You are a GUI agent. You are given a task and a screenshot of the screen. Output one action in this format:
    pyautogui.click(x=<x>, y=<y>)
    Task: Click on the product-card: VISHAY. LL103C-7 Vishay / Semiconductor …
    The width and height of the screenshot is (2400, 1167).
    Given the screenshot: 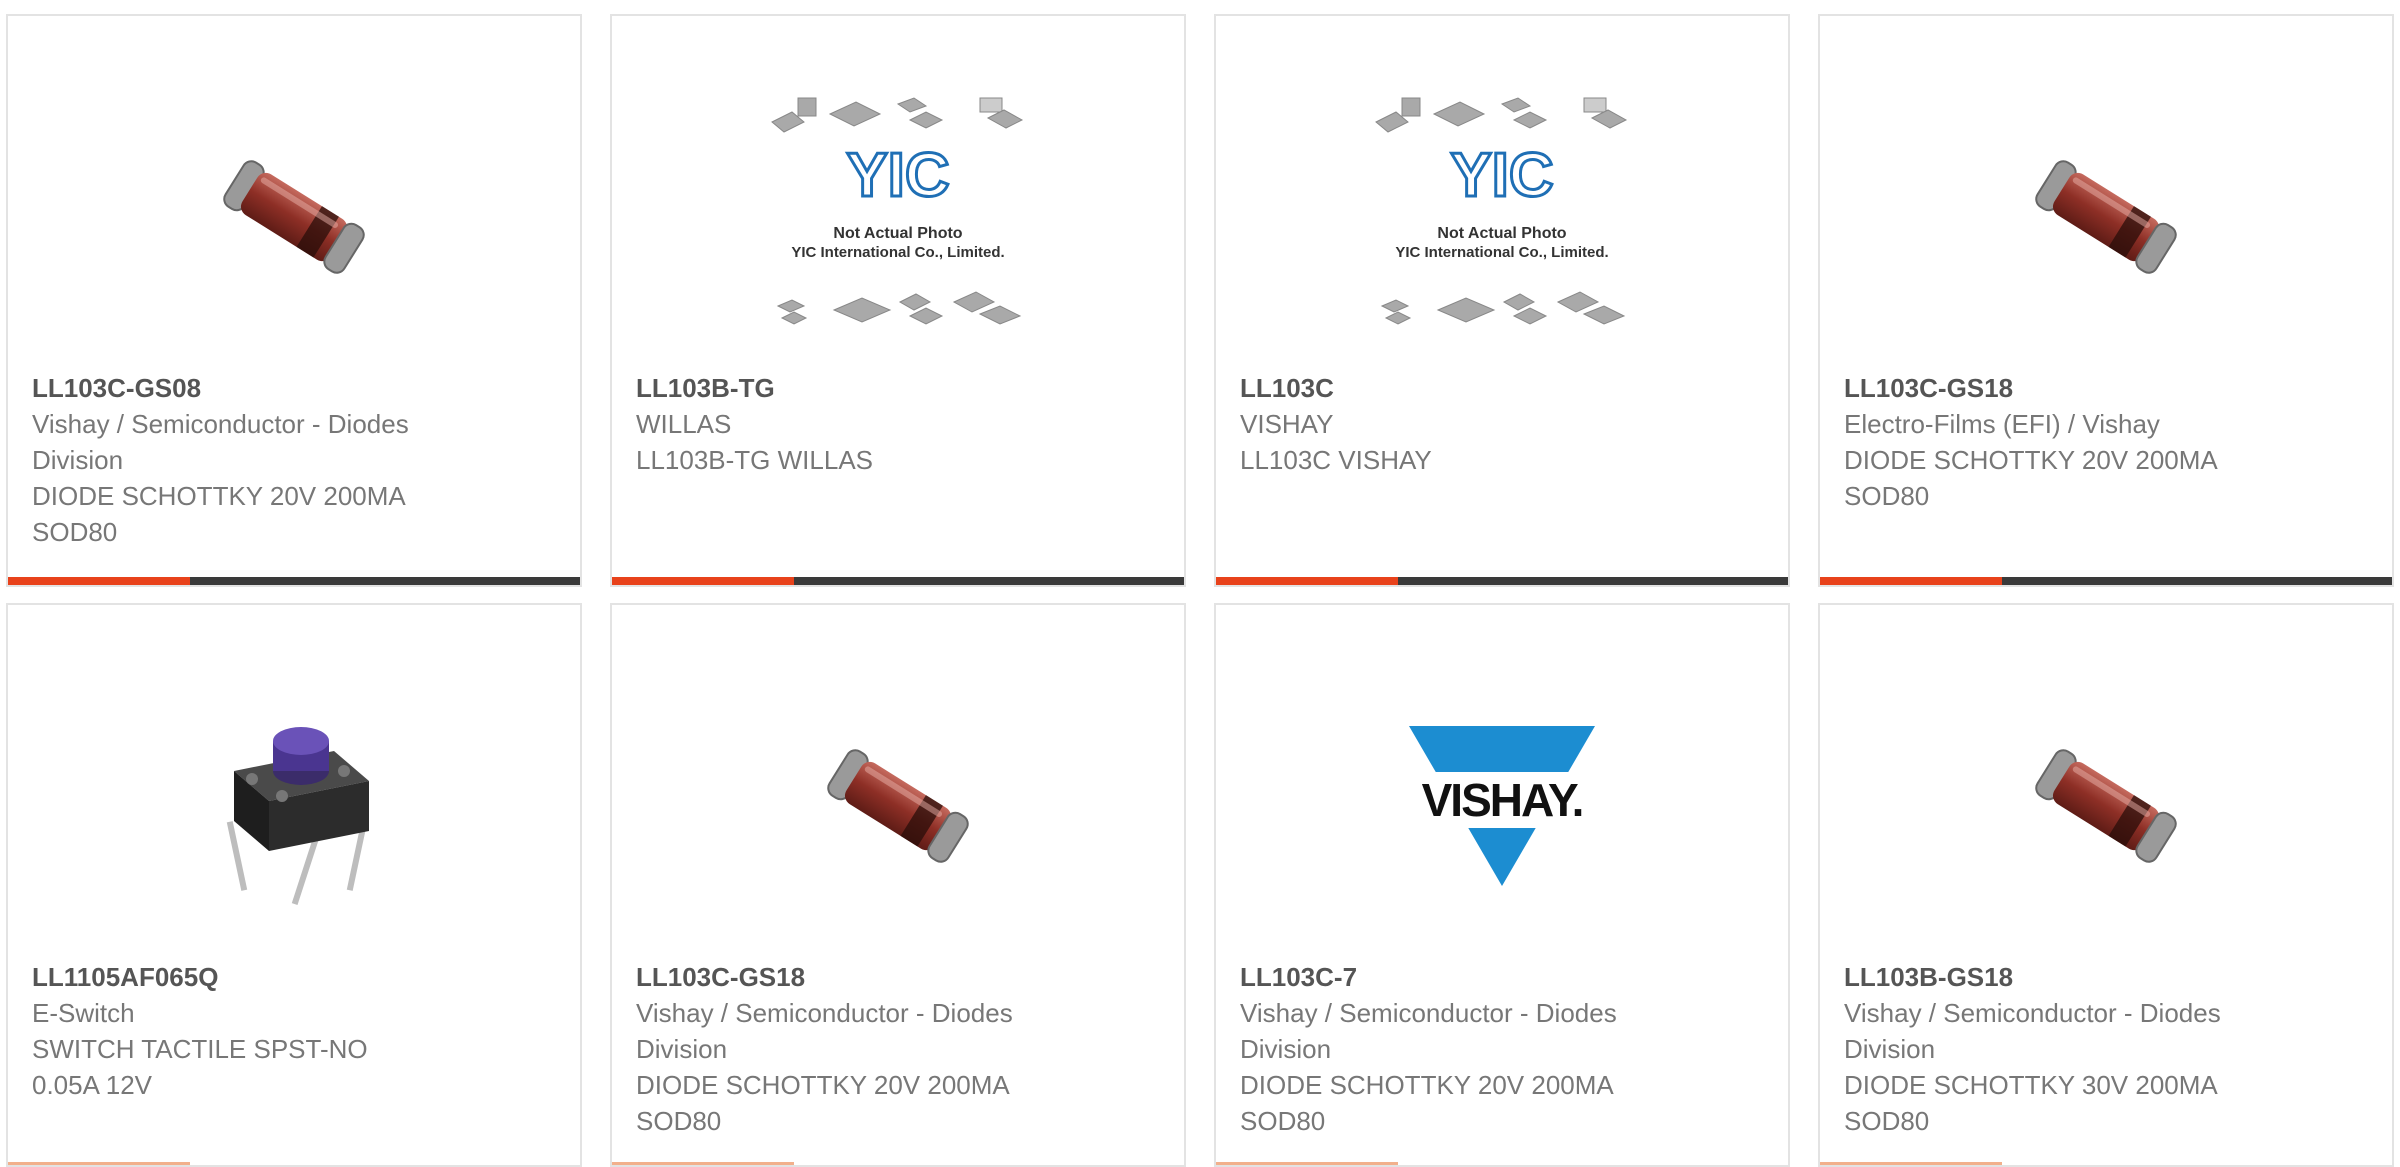 What is the action you would take?
    pyautogui.click(x=1502, y=885)
    